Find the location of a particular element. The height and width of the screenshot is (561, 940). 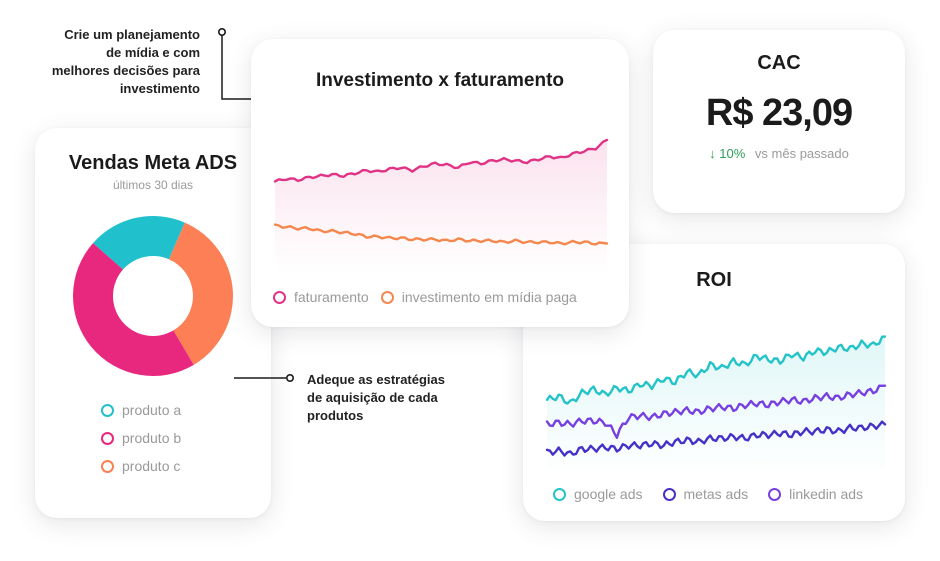

legend-item-faturamento: faturamento is located at coordinates (321, 297).